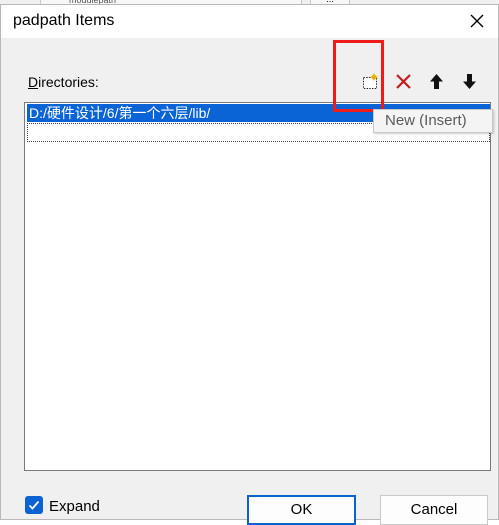 Image resolution: width=499 pixels, height=525 pixels. I want to click on expand-checkbox, so click(34, 505).